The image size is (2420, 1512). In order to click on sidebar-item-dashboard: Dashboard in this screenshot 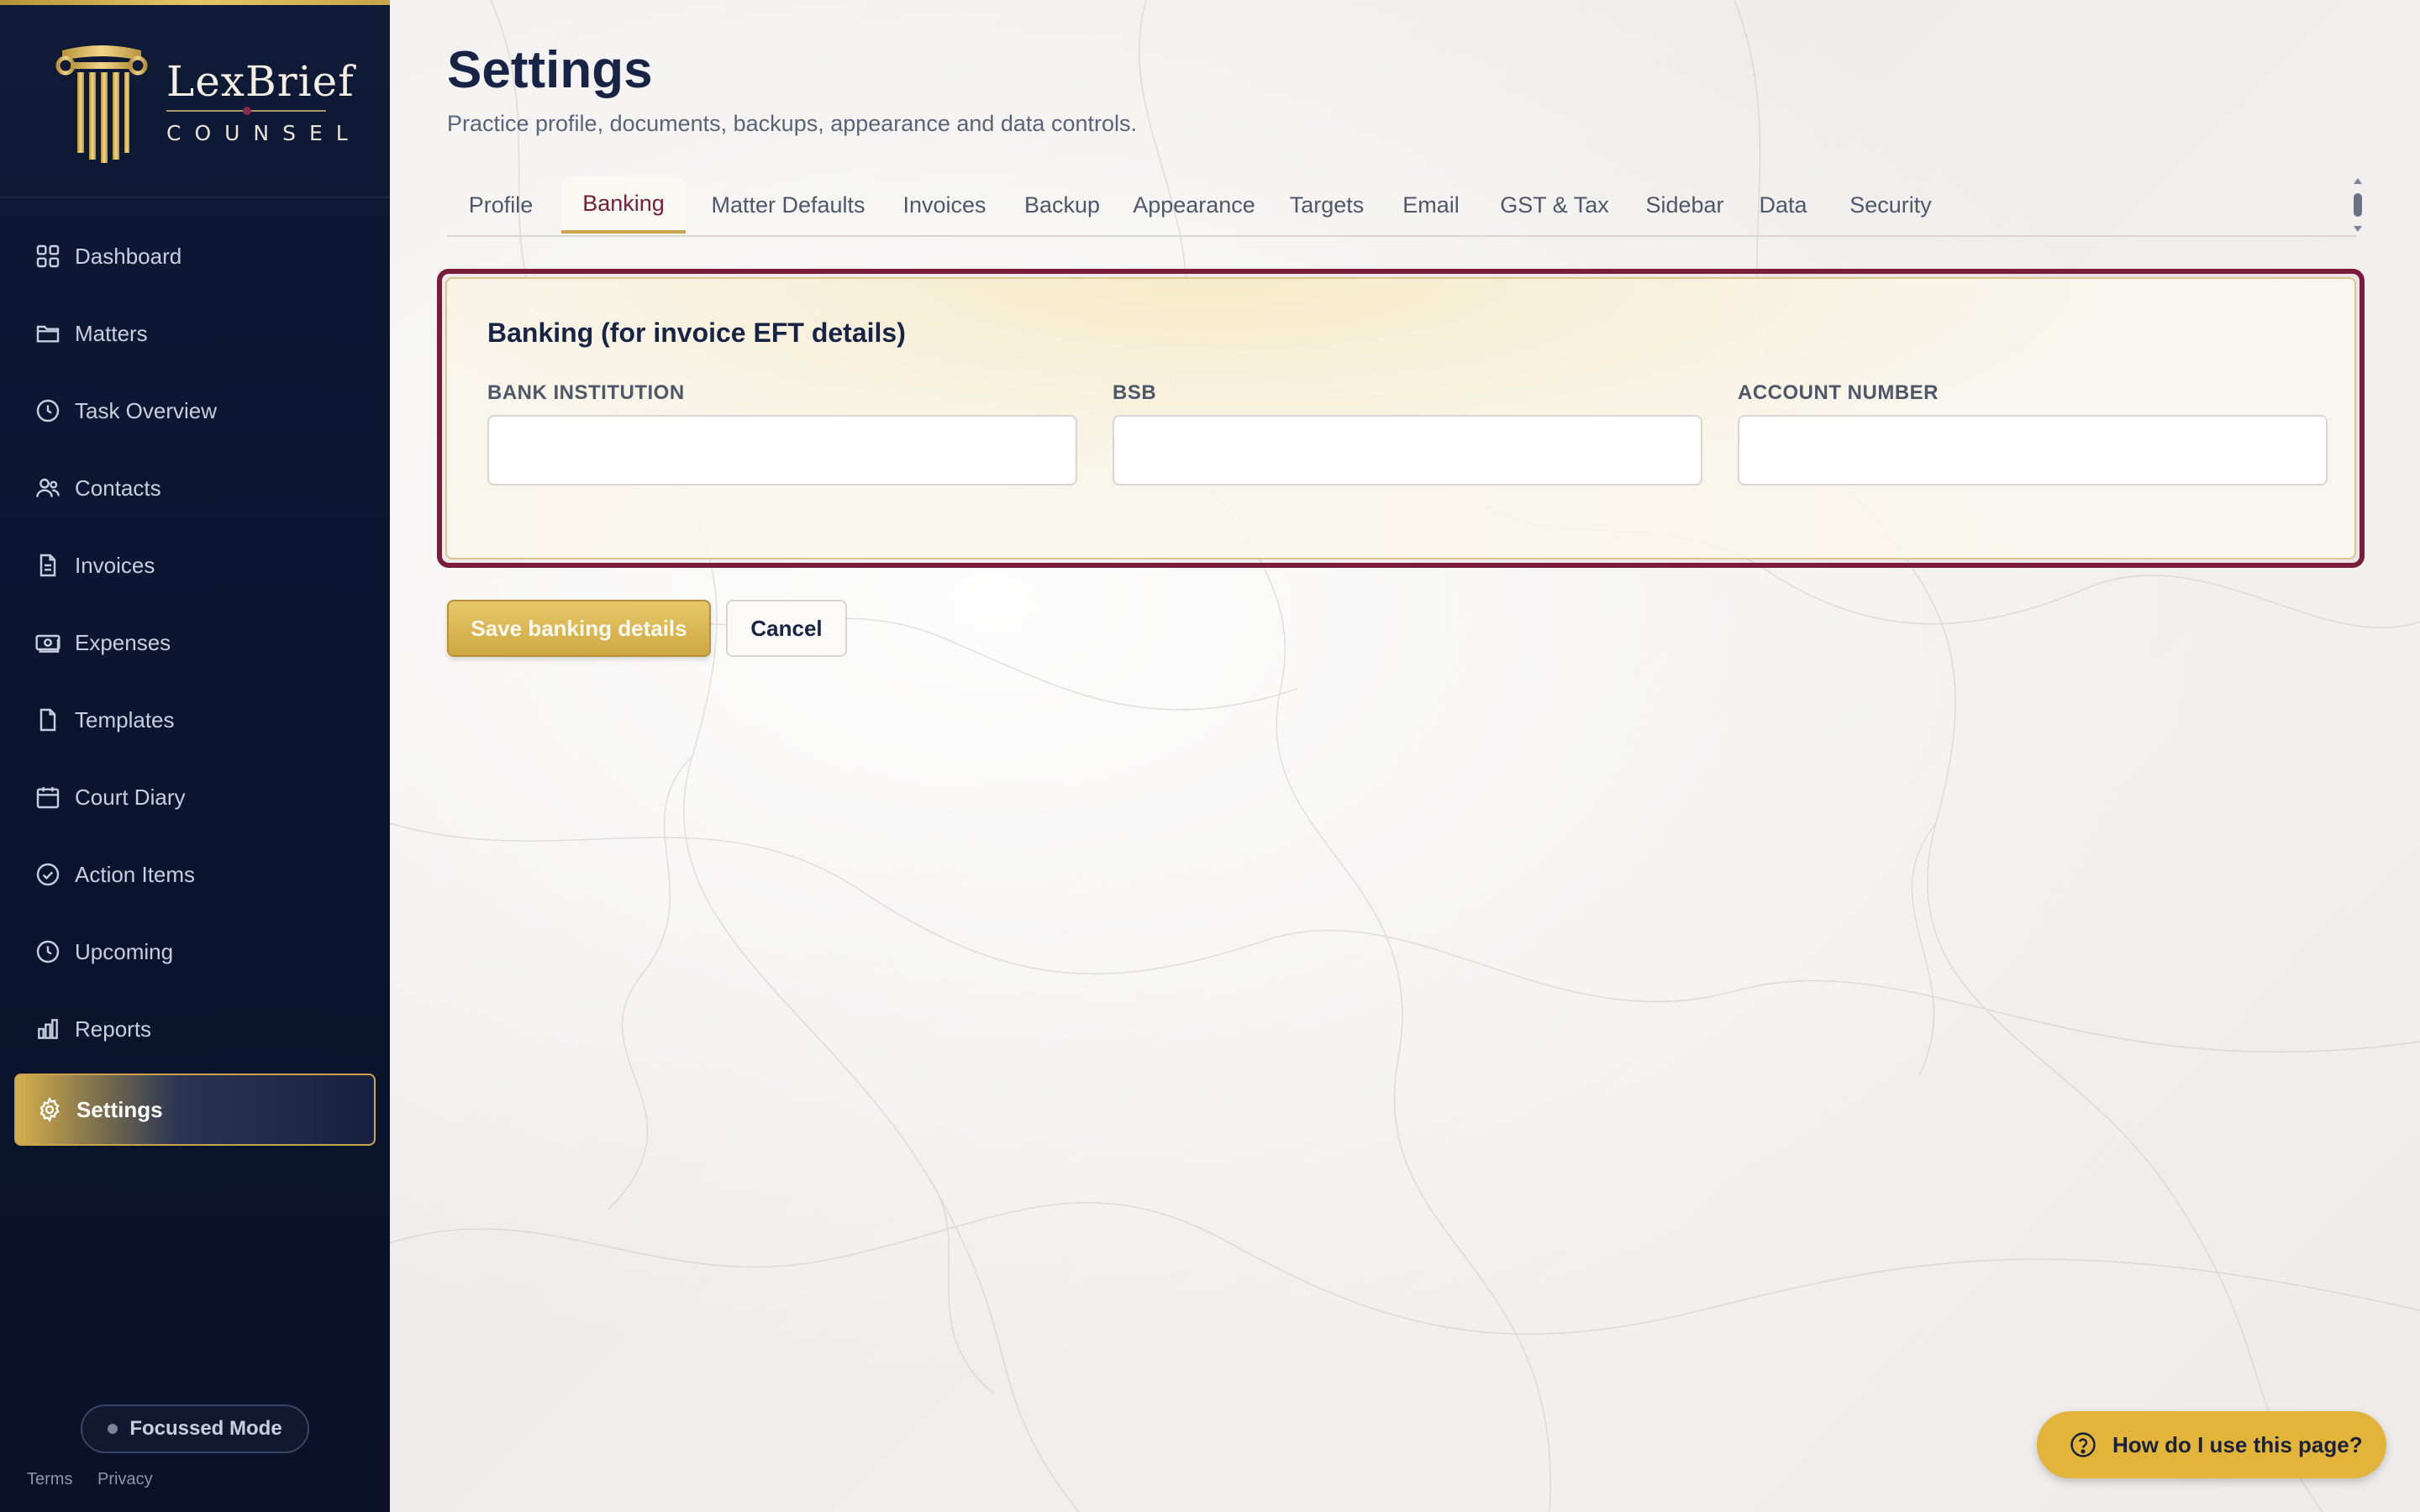, I will do `click(195, 256)`.